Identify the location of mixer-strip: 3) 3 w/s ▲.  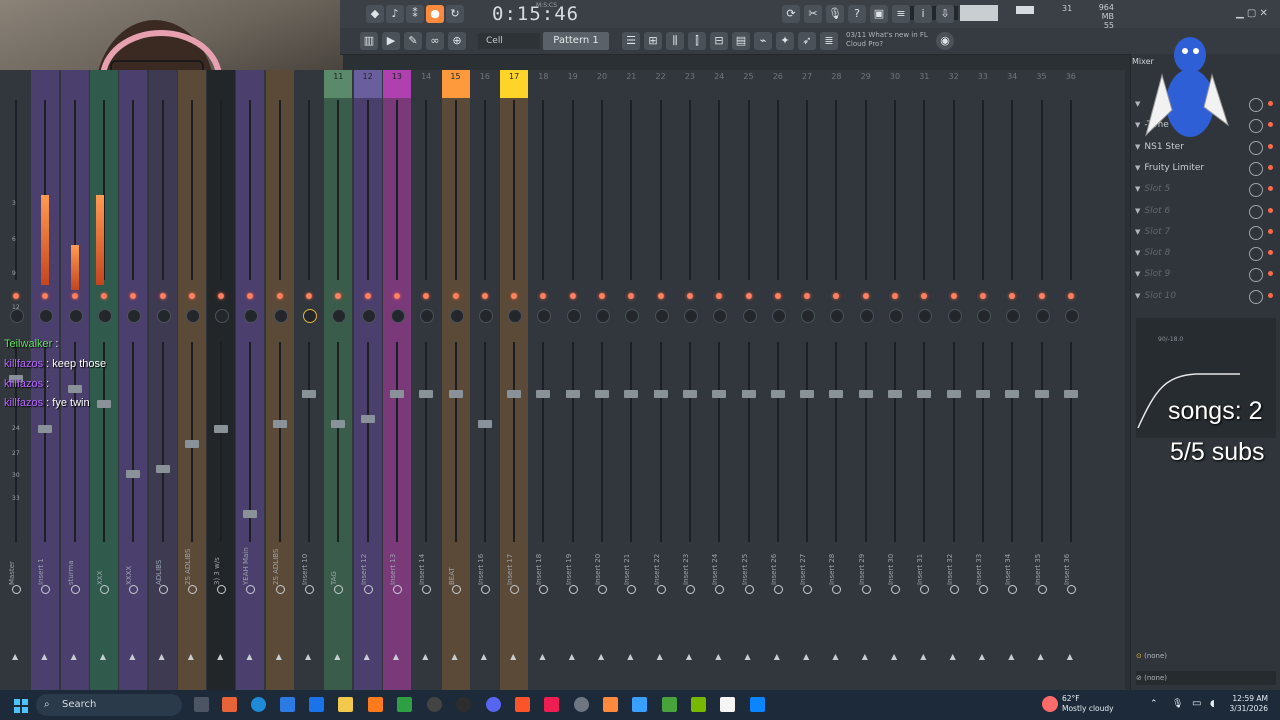
(221, 380).